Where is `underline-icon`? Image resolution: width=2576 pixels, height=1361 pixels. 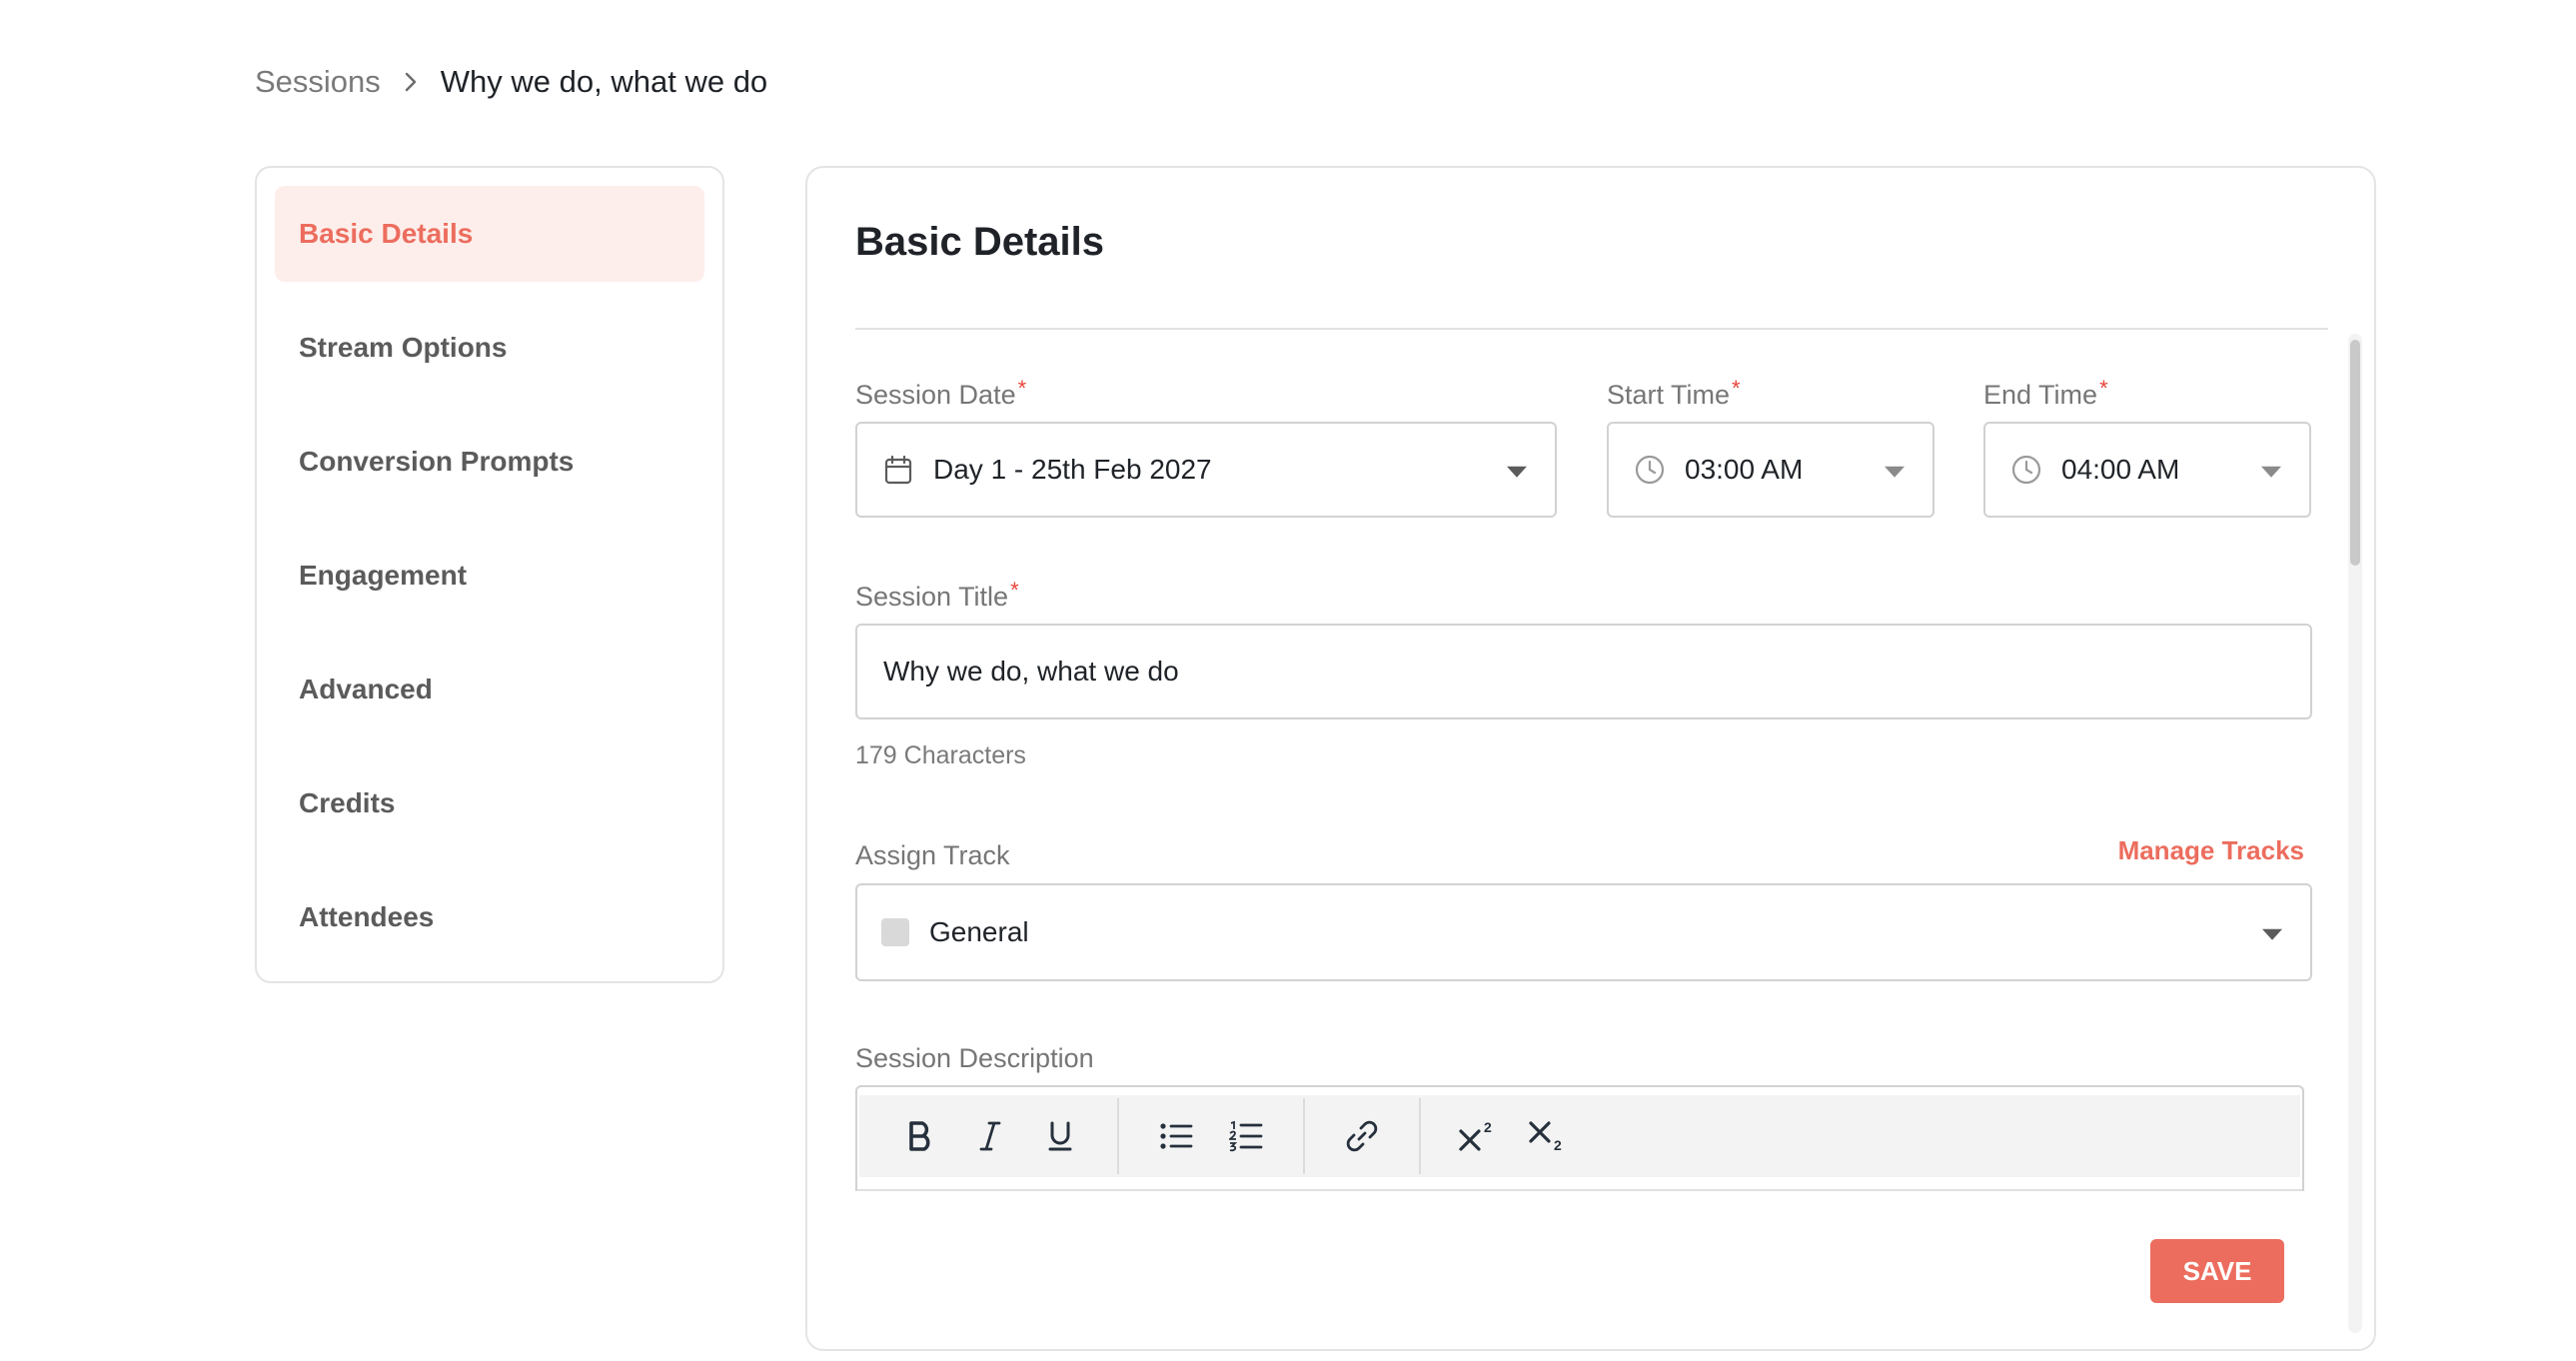 underline-icon is located at coordinates (1060, 1136).